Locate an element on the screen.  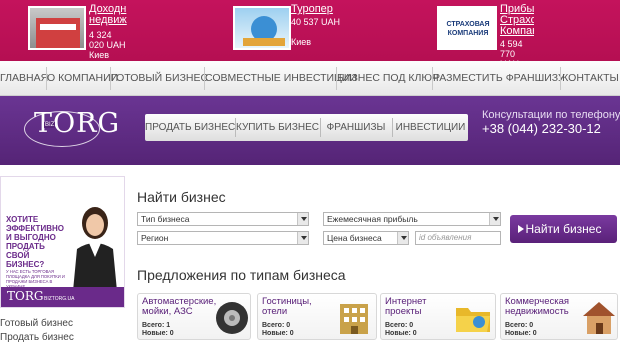
listing-title: Прибыл Страхов Компан is located at coordinates (517, 21).